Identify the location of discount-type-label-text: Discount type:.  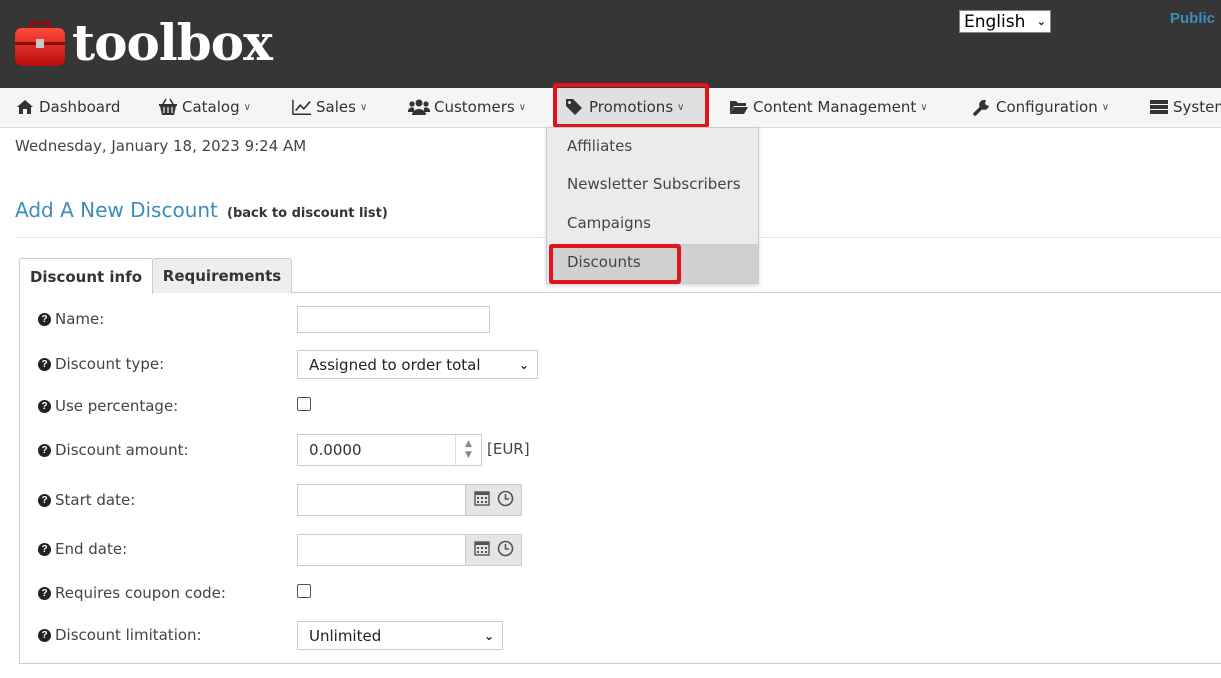
(110, 364).